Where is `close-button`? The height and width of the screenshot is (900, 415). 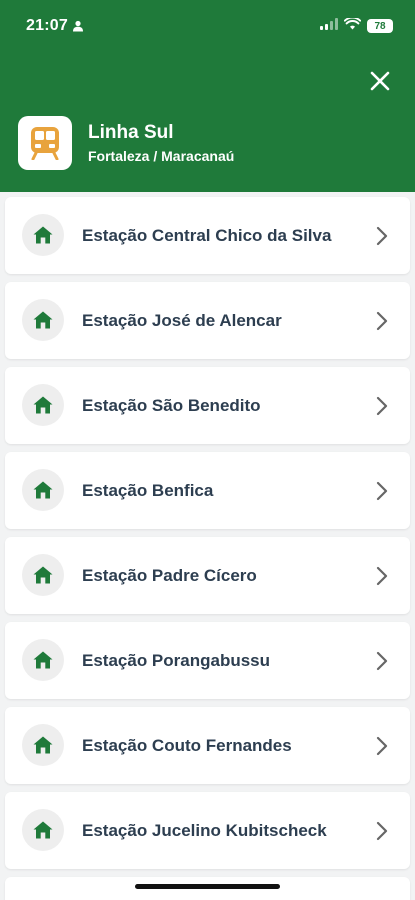 close-button is located at coordinates (380, 81).